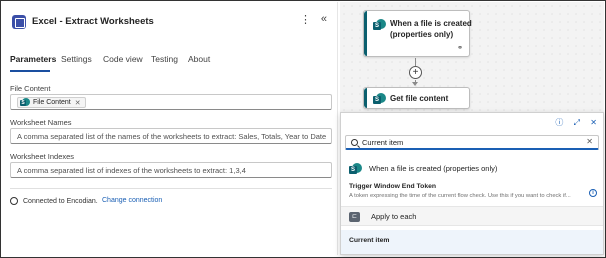  I want to click on panel-header: Excel - Extract Worksheets ⋮ «, so click(169, 21).